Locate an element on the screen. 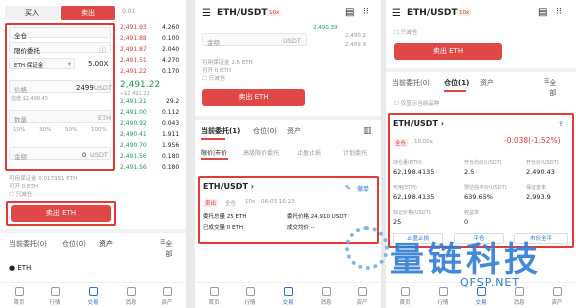  cancel-order-link: 撤单 is located at coordinates (363, 188).